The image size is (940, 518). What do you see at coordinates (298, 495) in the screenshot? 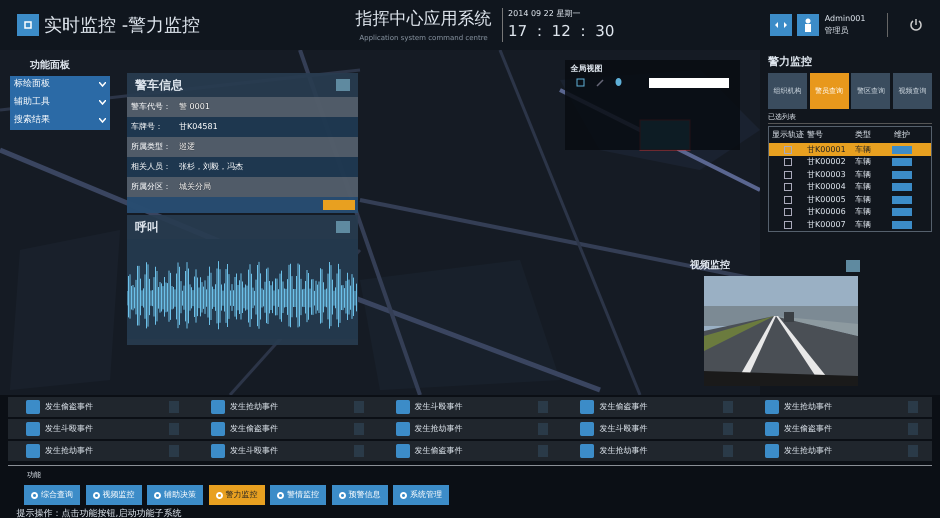
I see `function-button: 警情监控` at bounding box center [298, 495].